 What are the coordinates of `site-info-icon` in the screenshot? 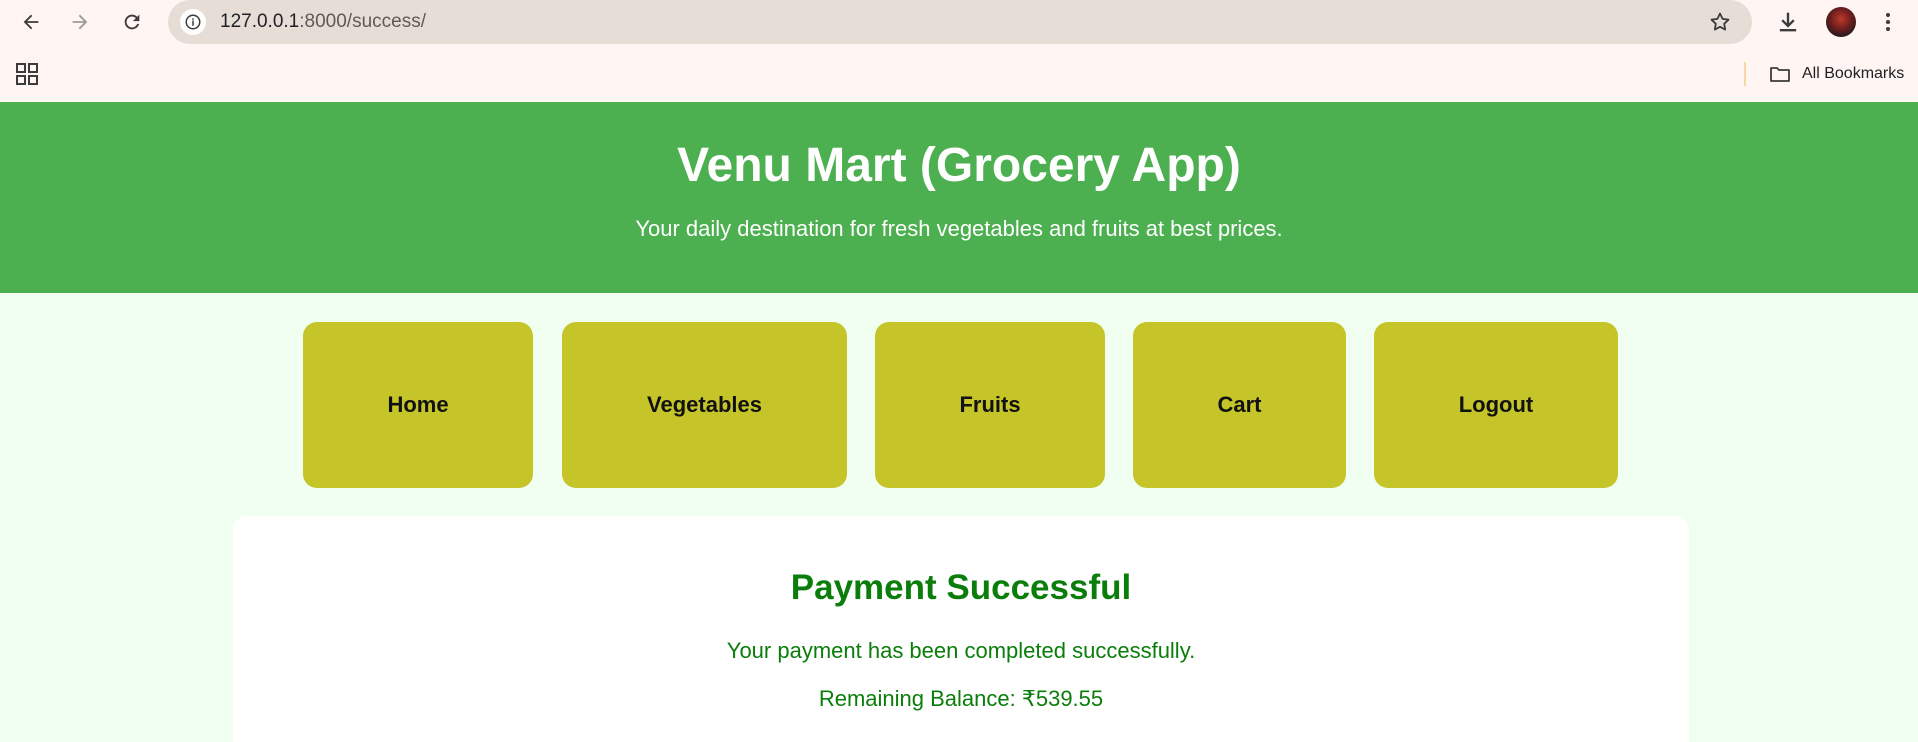 It's located at (193, 22).